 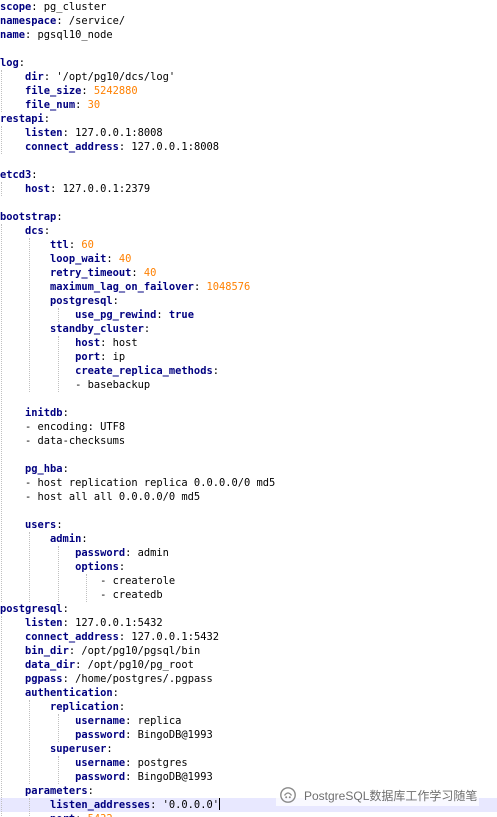 I want to click on yaml-key: superuser, so click(x=78, y=749).